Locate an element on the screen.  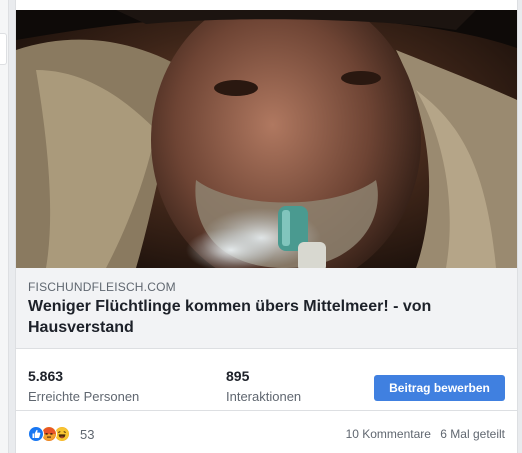
reach-value: 5.863 is located at coordinates (46, 376).